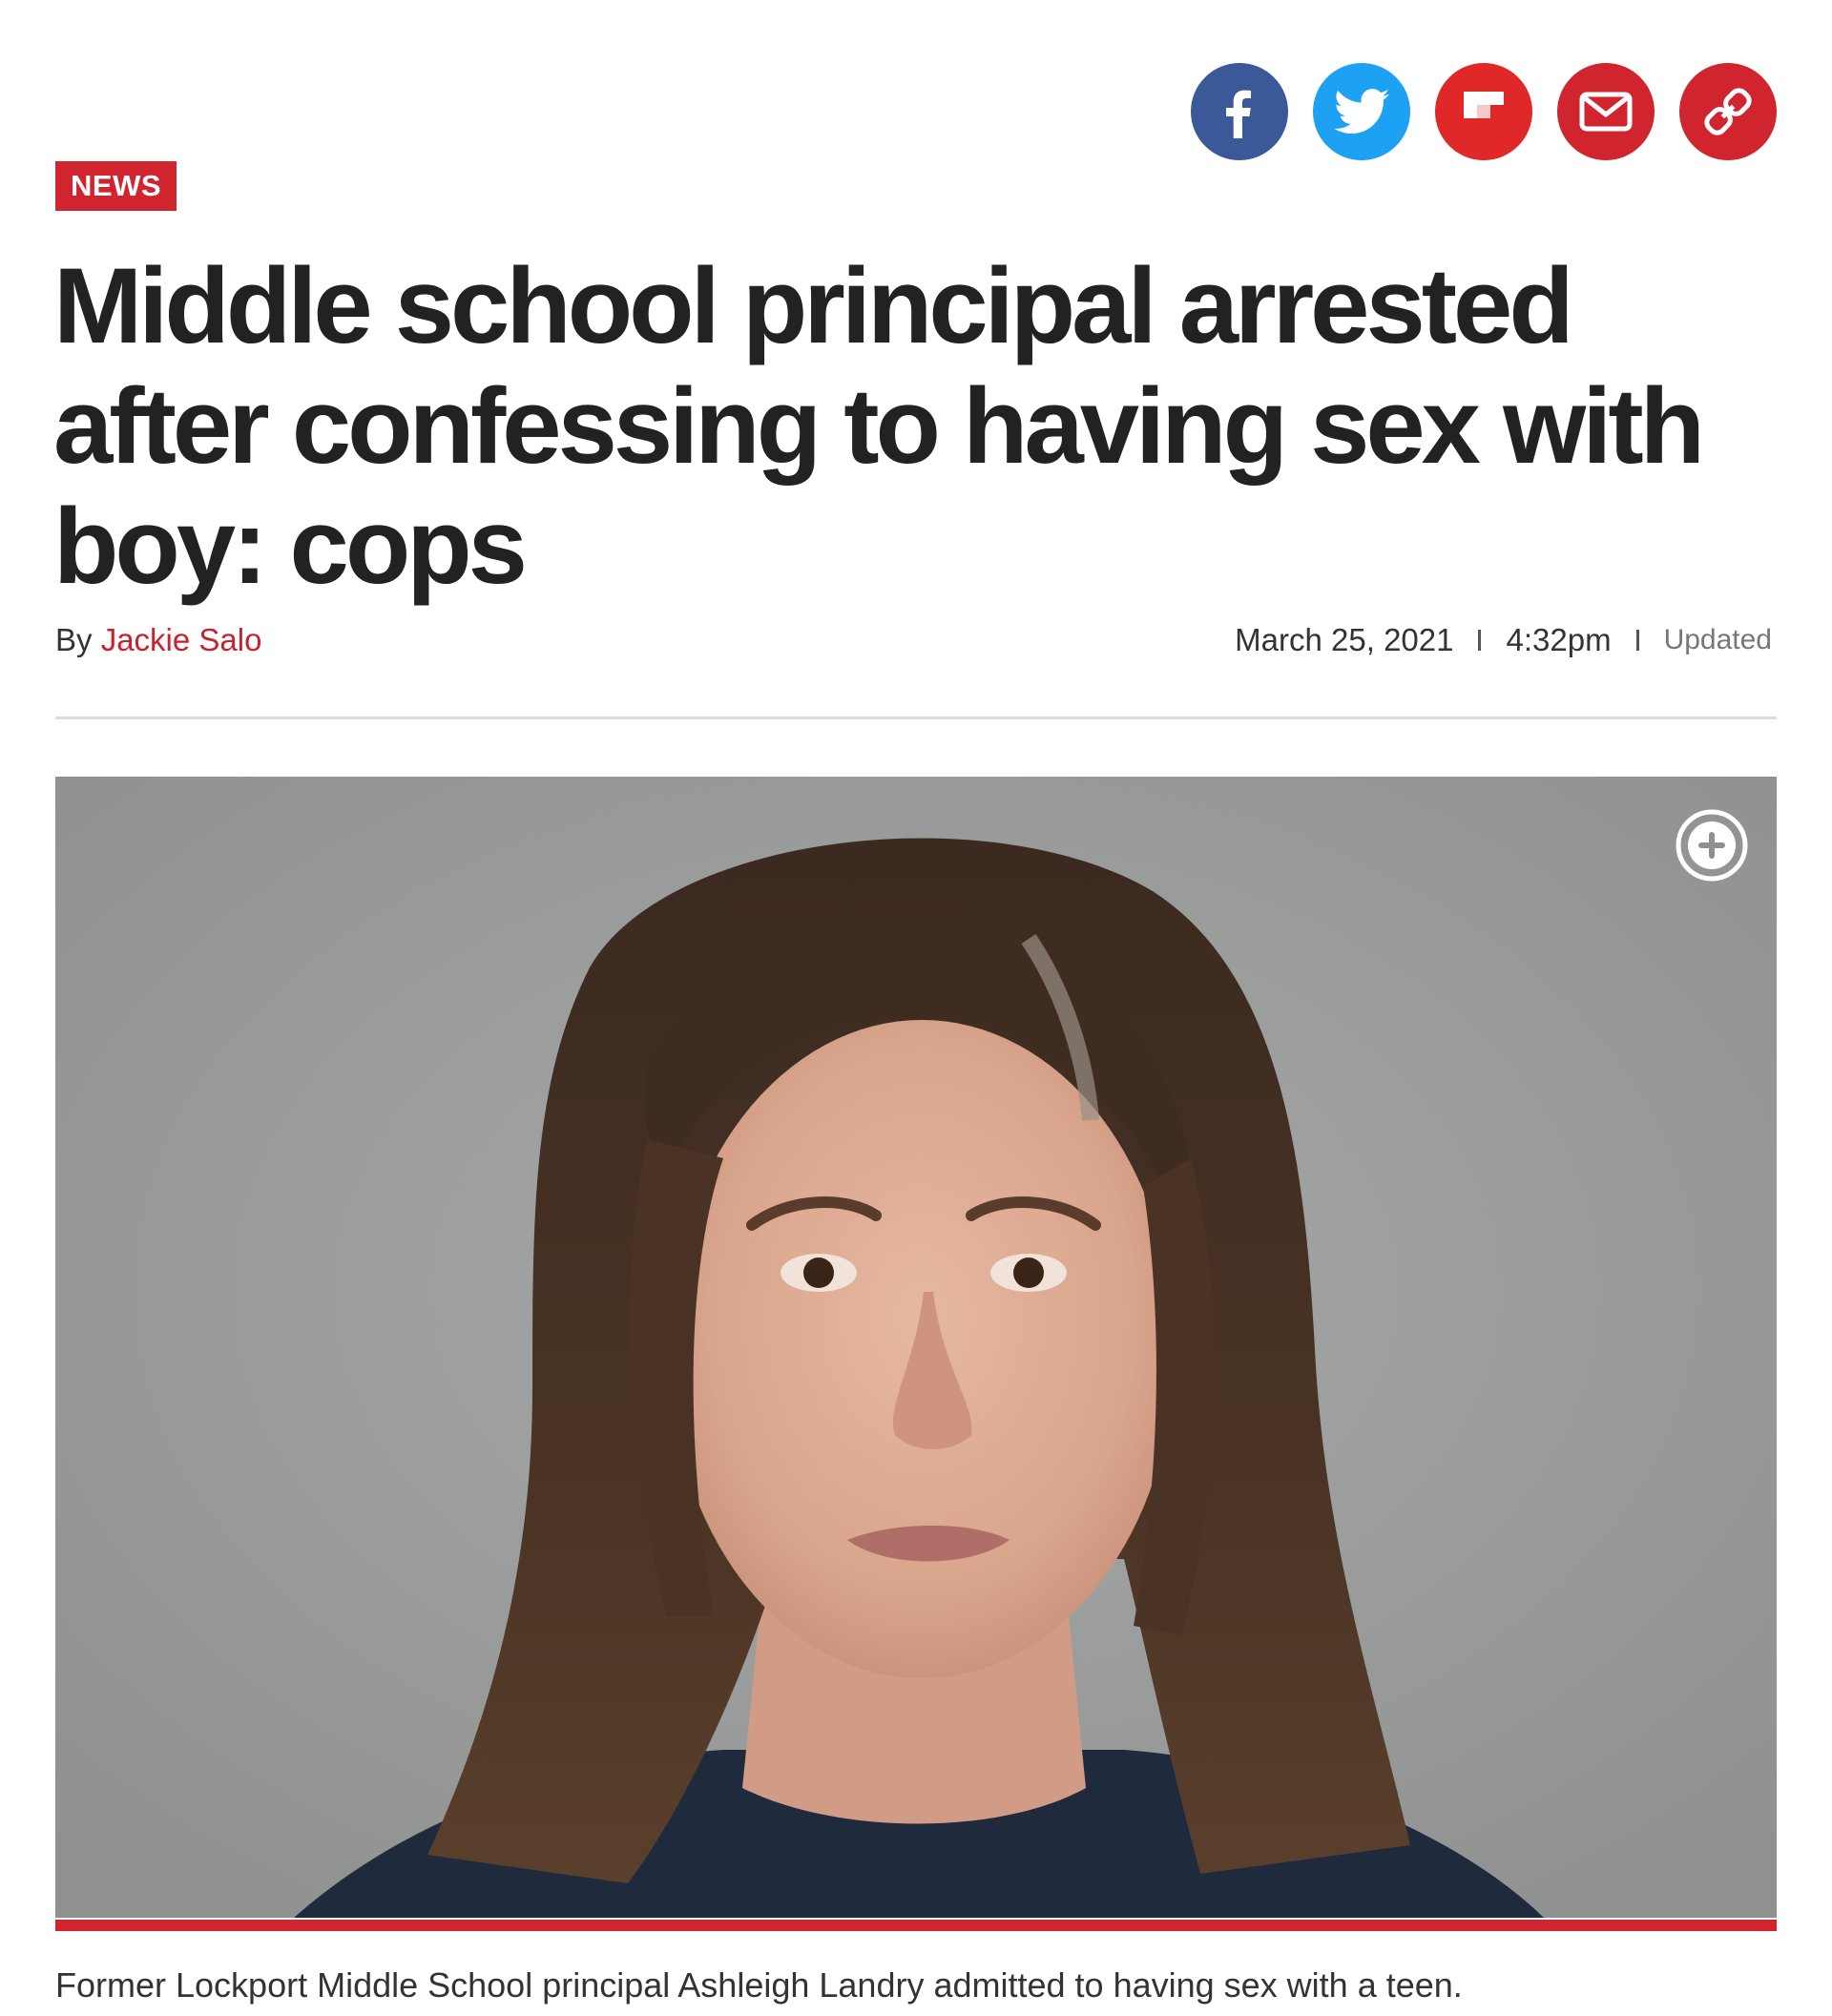  I want to click on updated-toggle: Updated, so click(1718, 640).